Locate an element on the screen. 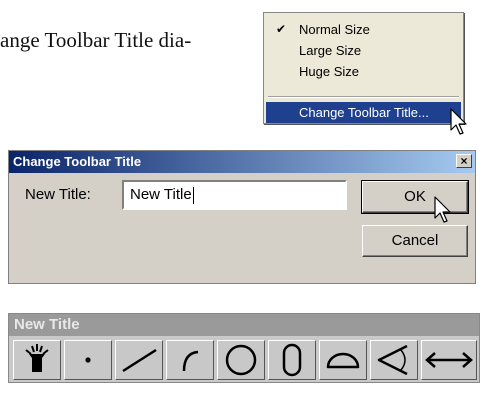 This screenshot has width=487, height=401. dialog-title: Change Toolbar Title is located at coordinates (77, 161).